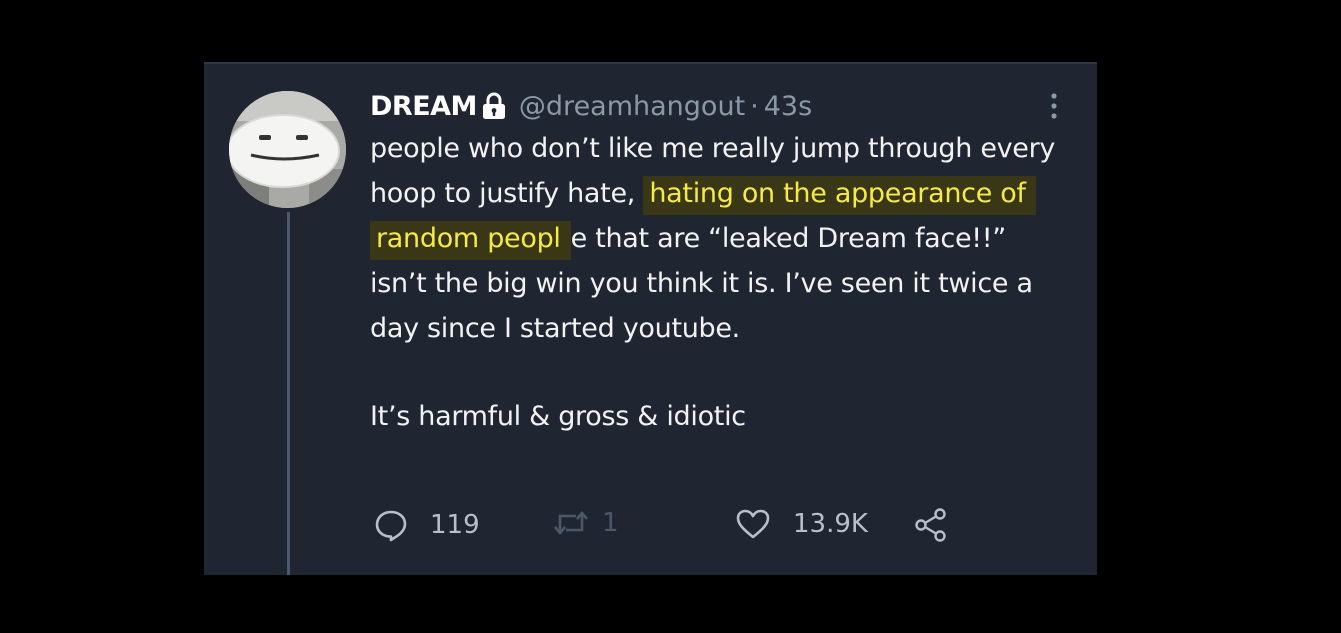 The image size is (1341, 633). Describe the element at coordinates (680, 528) in the screenshot. I see `tweet-actions: 119 1 13.9K` at that location.